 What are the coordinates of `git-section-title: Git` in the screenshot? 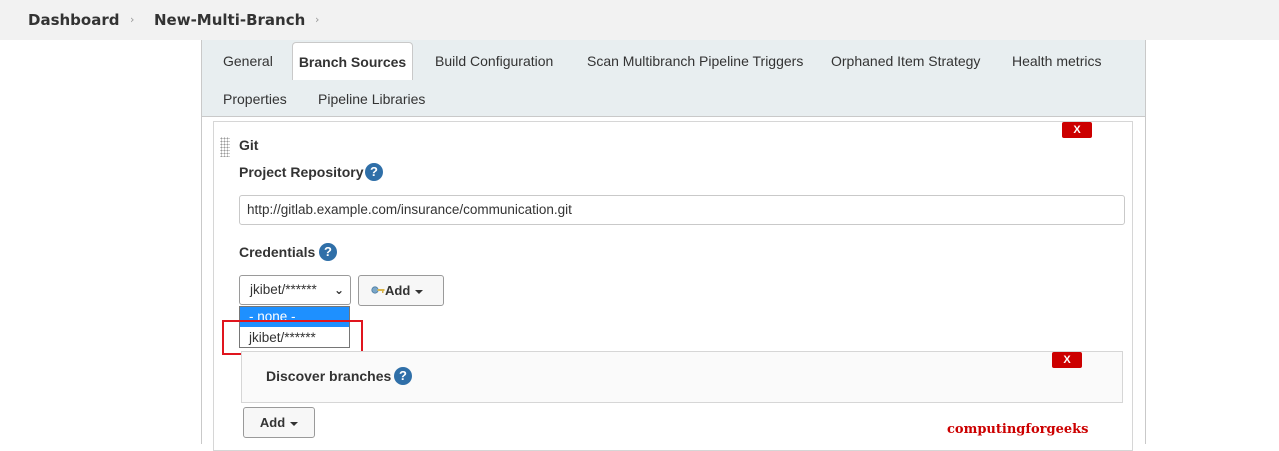 It's located at (249, 145).